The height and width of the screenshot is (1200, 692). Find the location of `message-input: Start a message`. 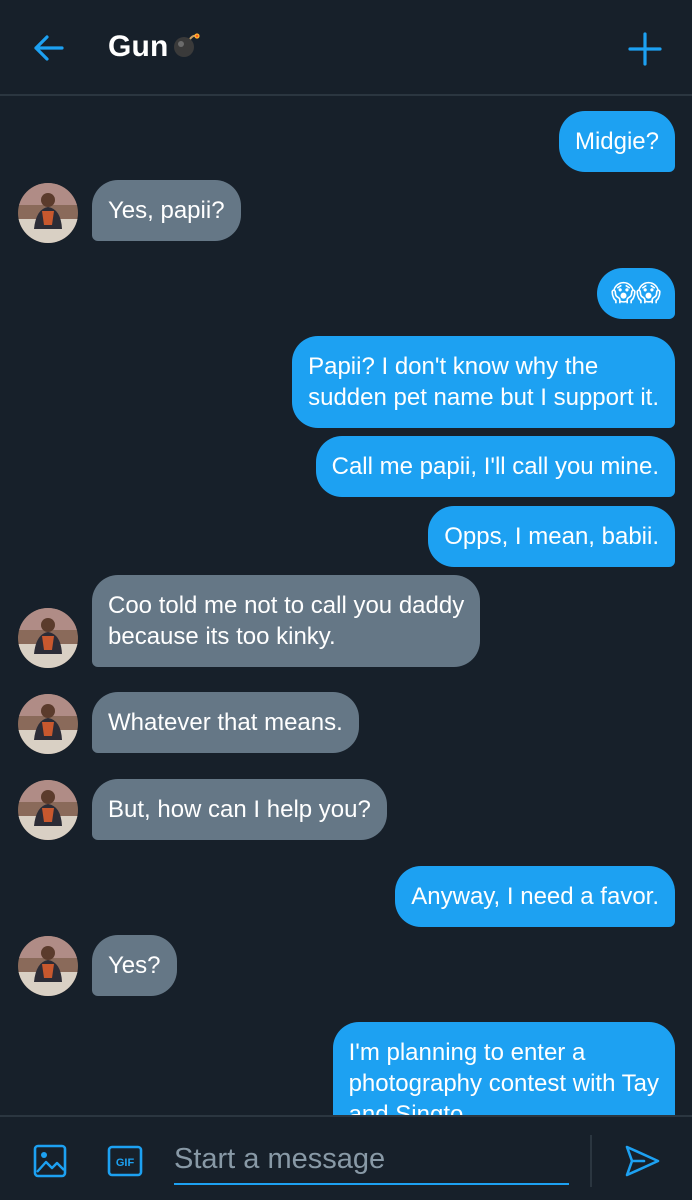

message-input: Start a message is located at coordinates (371, 1160).